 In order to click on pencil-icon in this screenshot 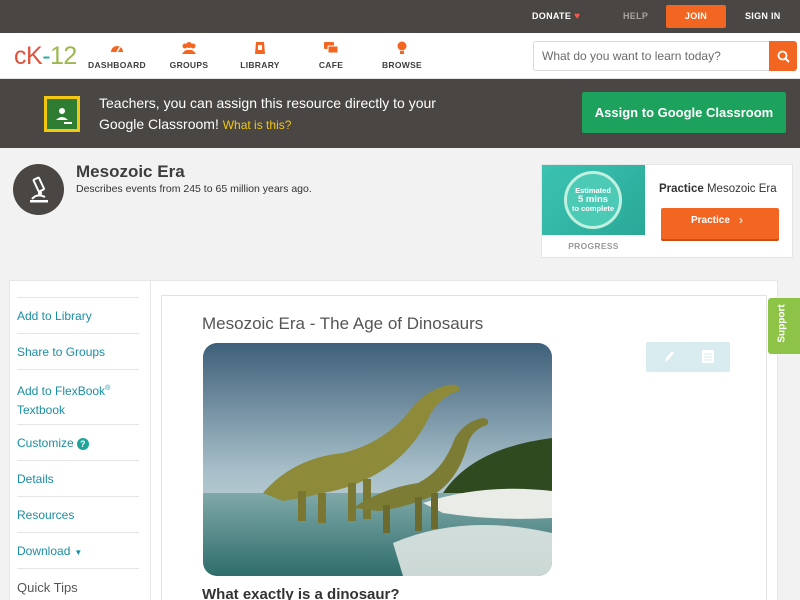, I will do `click(669, 359)`.